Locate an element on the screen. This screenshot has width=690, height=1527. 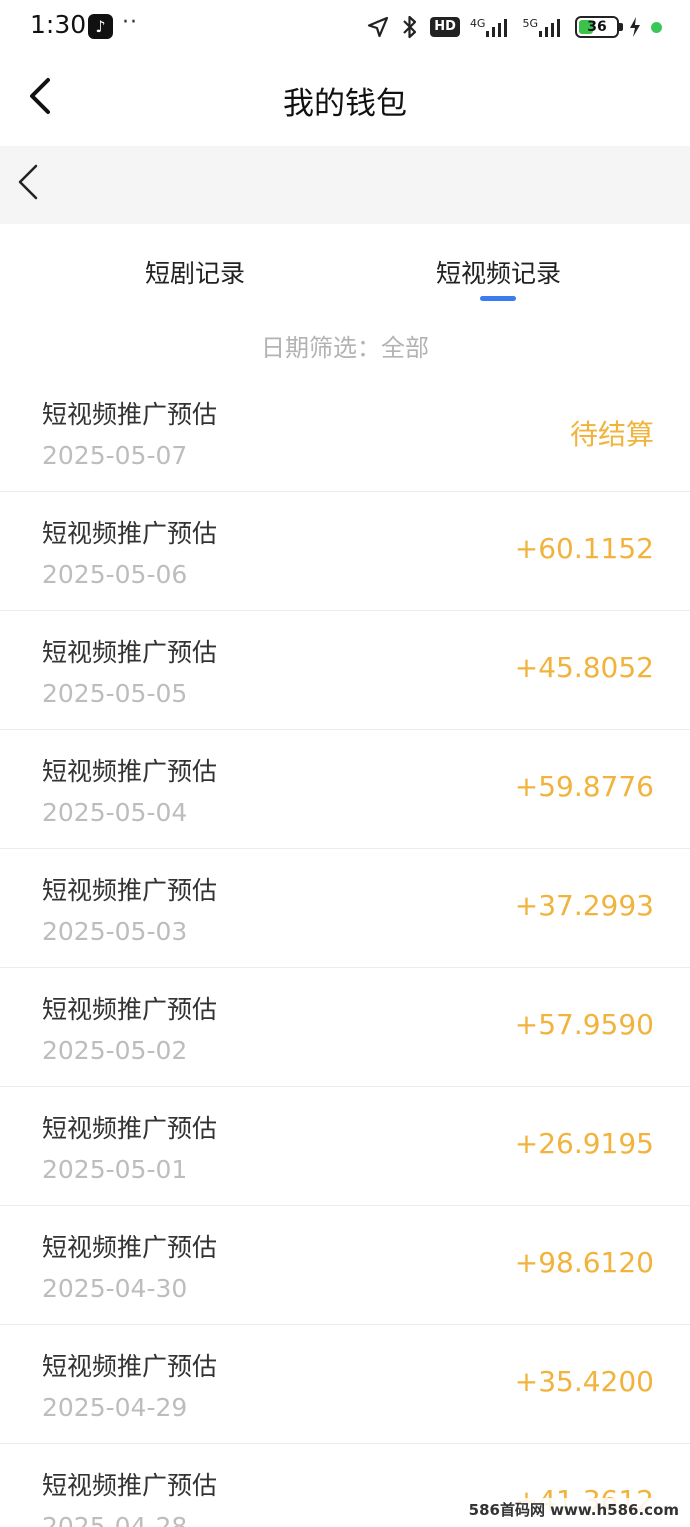
status-bar: 1:30 ♪ ·· HD 4G 5G 36 is located at coordinates (345, 28).